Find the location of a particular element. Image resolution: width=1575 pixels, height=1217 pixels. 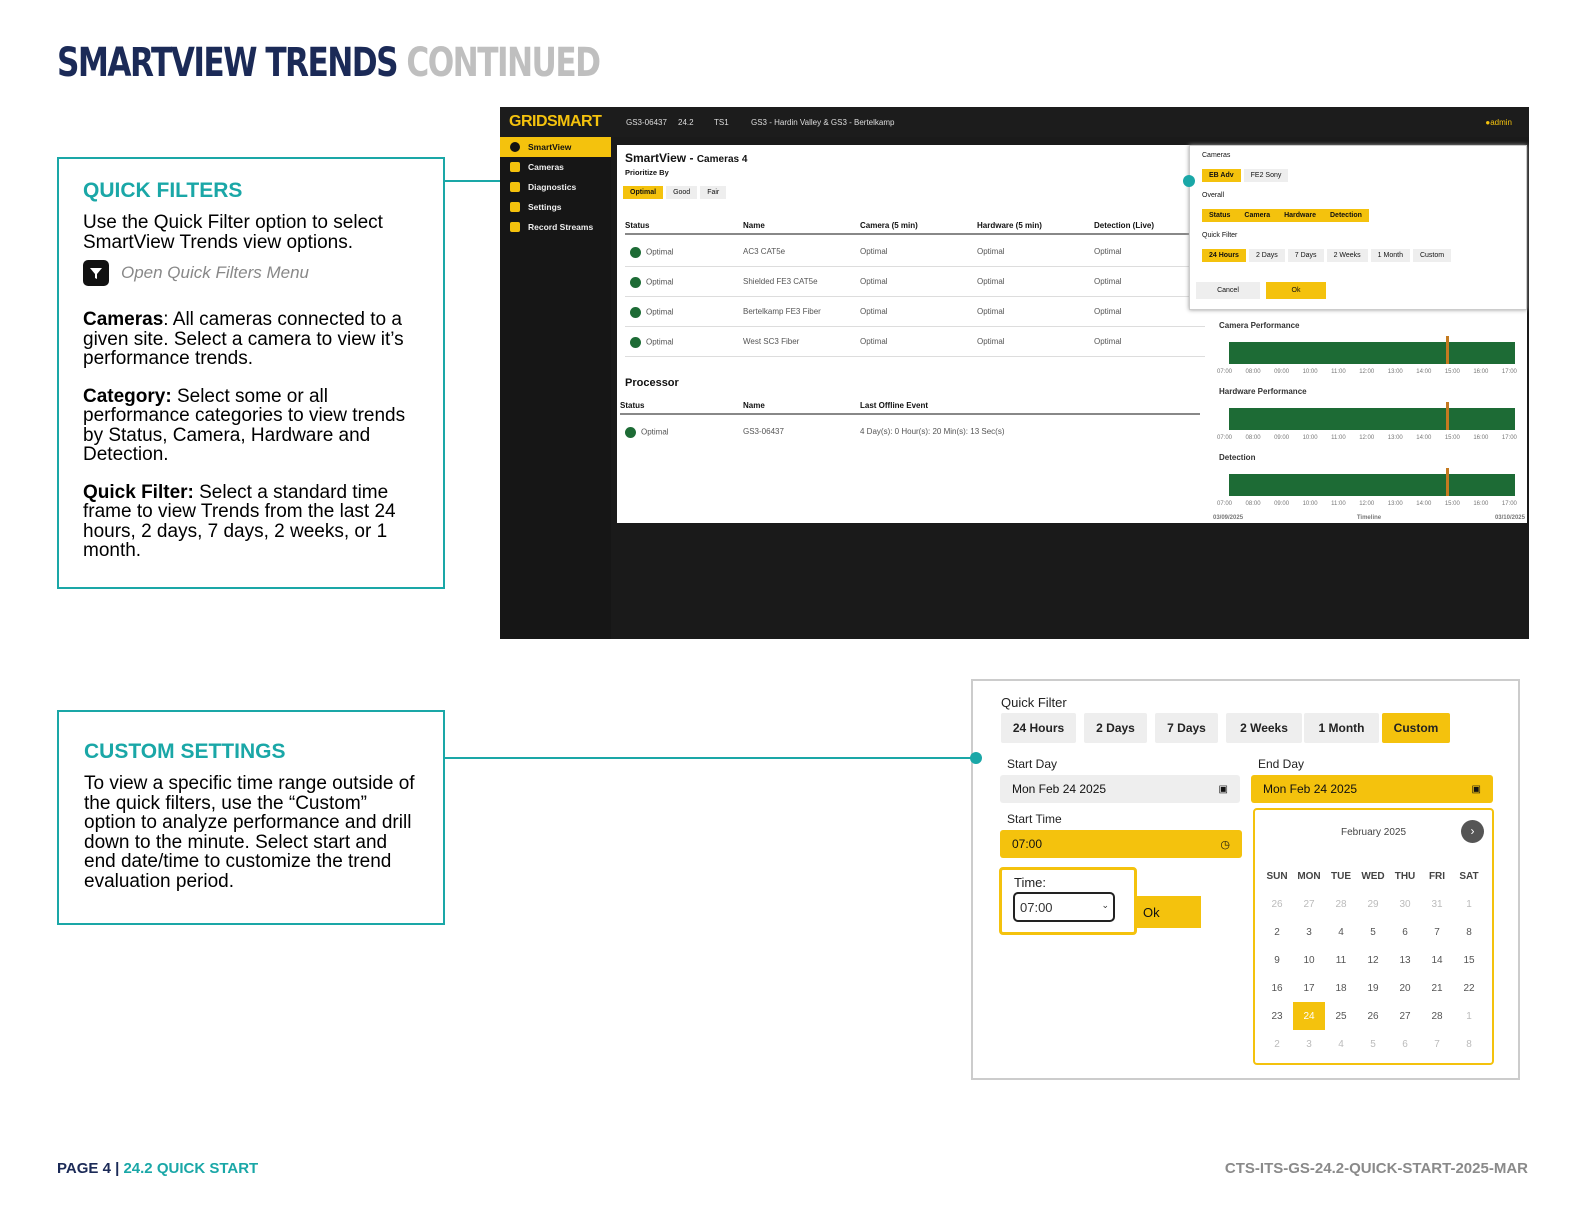

quick-2-weeks: 2 Weeks is located at coordinates (1347, 255).